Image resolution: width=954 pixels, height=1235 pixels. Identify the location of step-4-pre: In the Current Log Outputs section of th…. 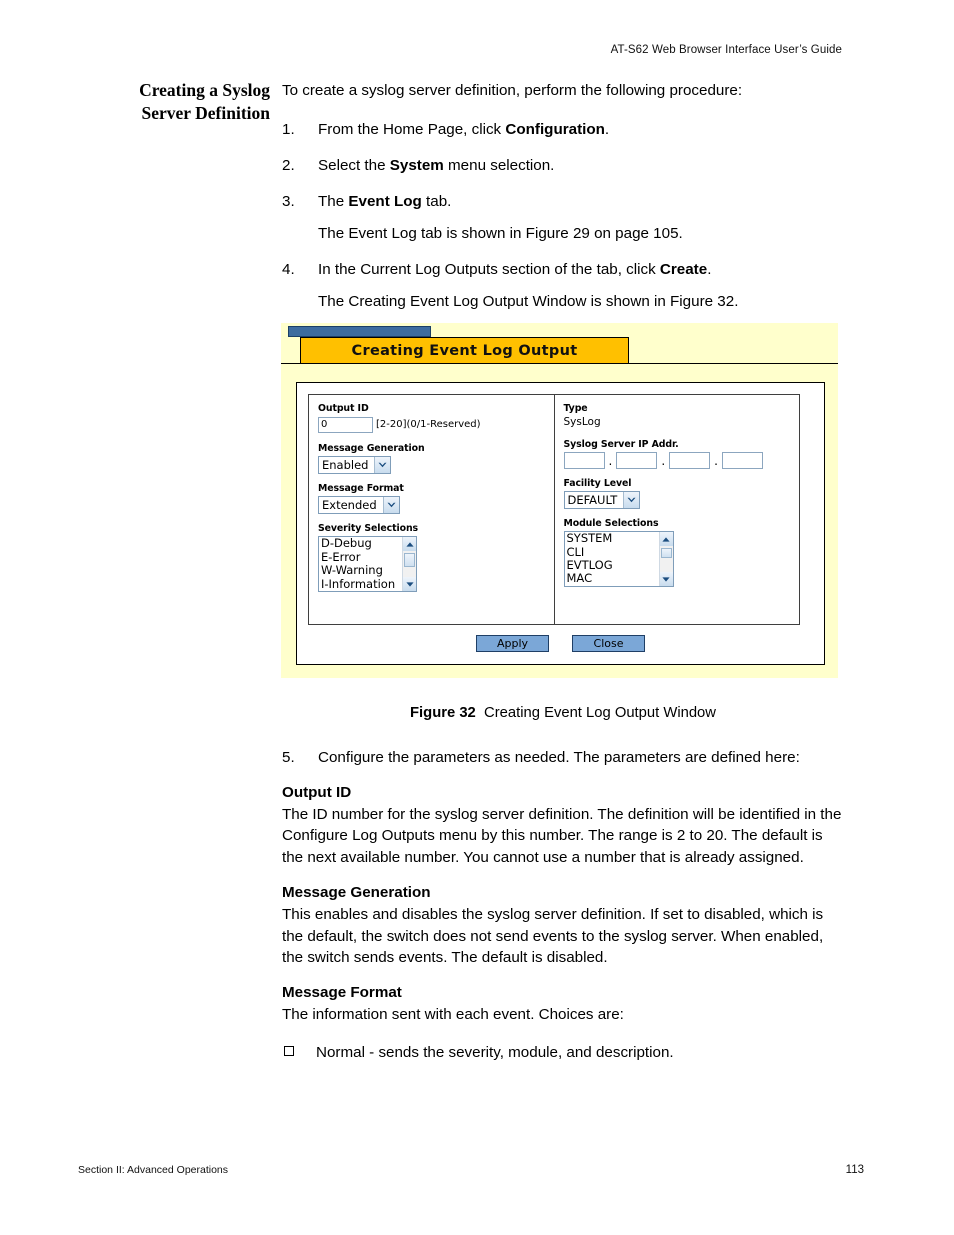
(489, 269).